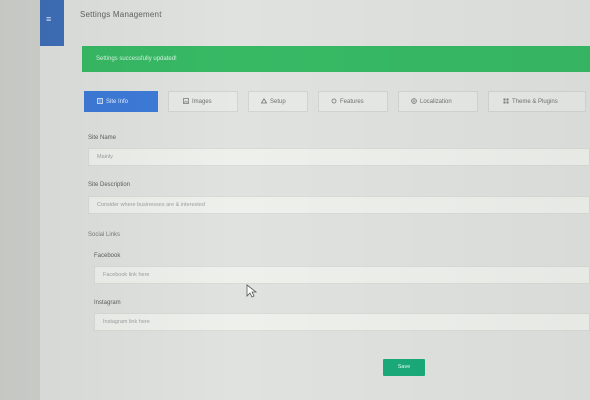 The height and width of the screenshot is (400, 590). What do you see at coordinates (100, 98) in the screenshot?
I see `site-info-icon` at bounding box center [100, 98].